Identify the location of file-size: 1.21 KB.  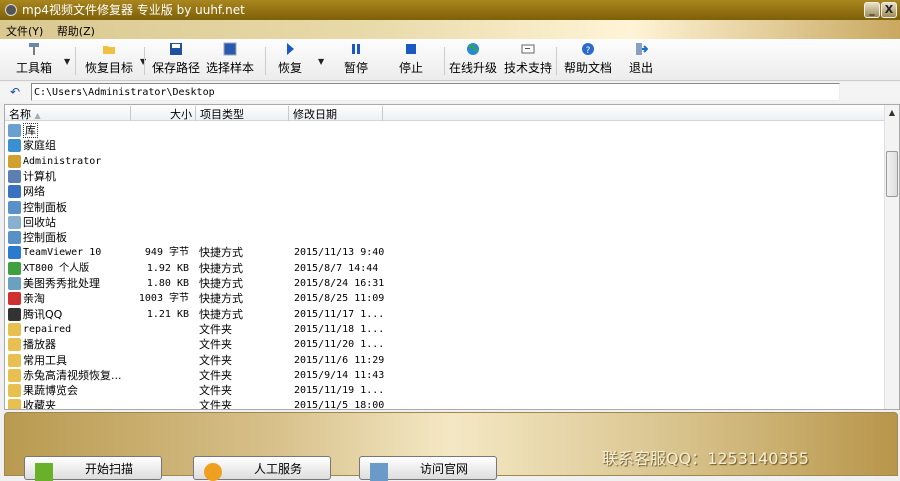
(167, 314).